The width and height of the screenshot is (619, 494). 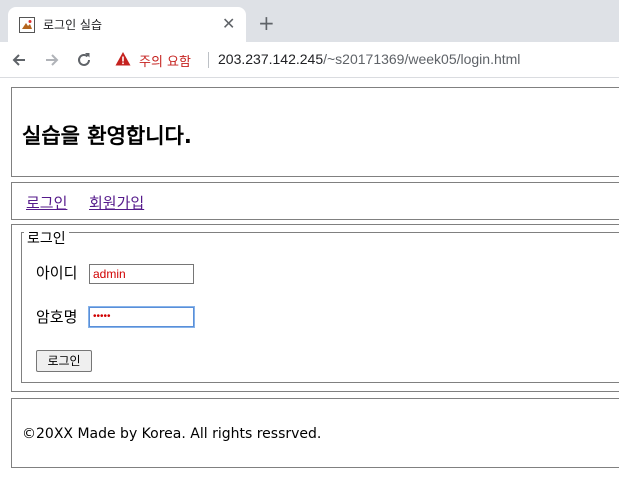 What do you see at coordinates (315, 201) in the screenshot?
I see `nav-section: 로그인 회원가입` at bounding box center [315, 201].